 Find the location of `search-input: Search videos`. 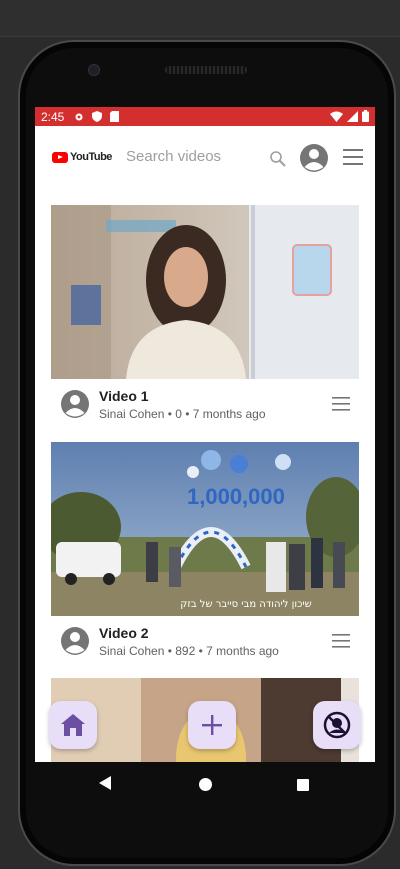

search-input: Search videos is located at coordinates (173, 156).